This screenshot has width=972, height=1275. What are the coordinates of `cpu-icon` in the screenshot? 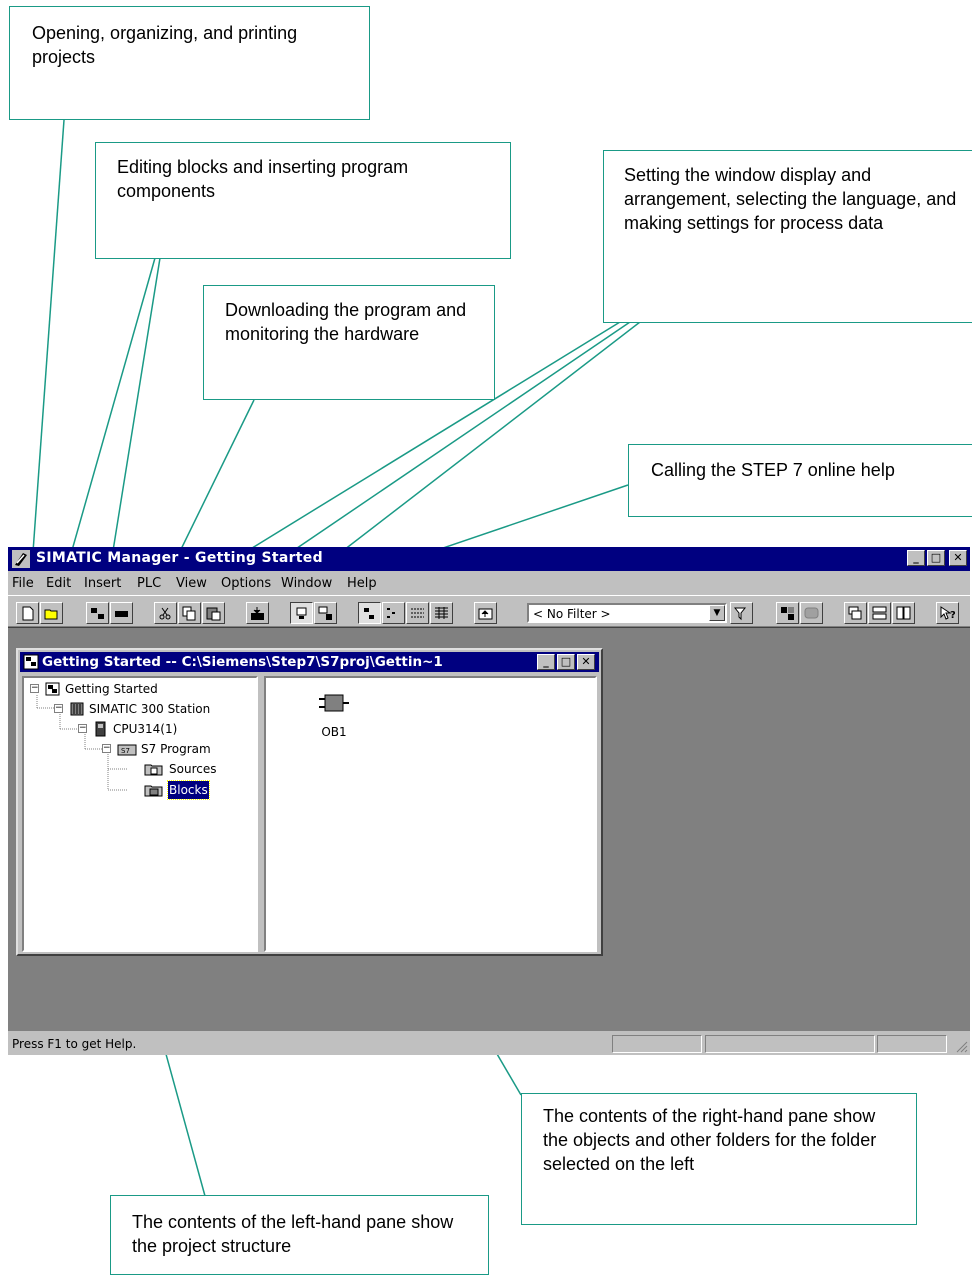 It's located at (100, 729).